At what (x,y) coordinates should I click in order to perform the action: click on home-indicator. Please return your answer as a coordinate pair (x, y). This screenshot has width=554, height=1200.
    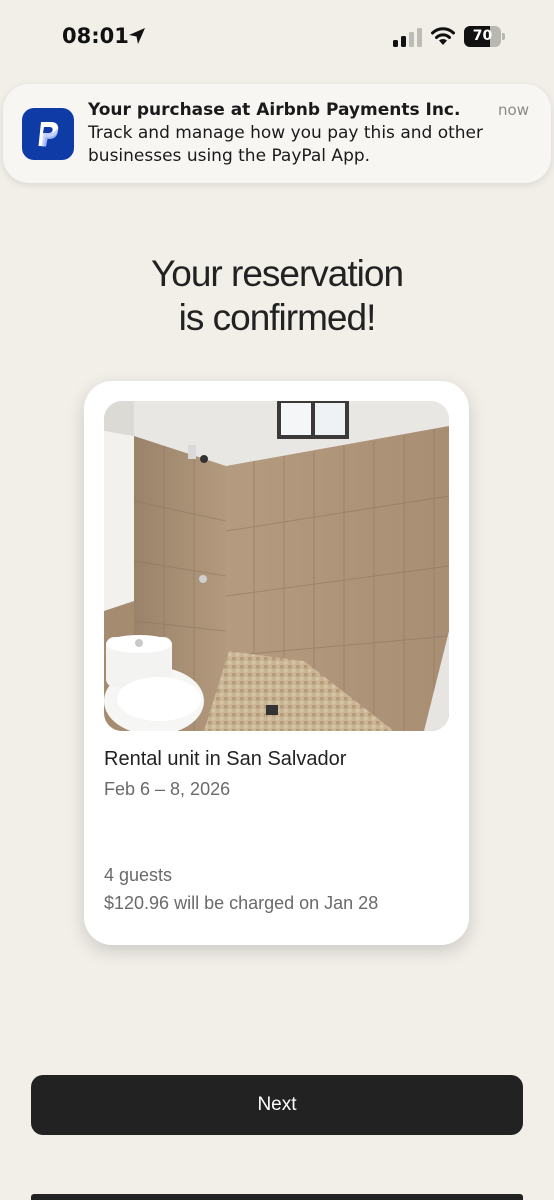
    Looking at the image, I should click on (277, 1197).